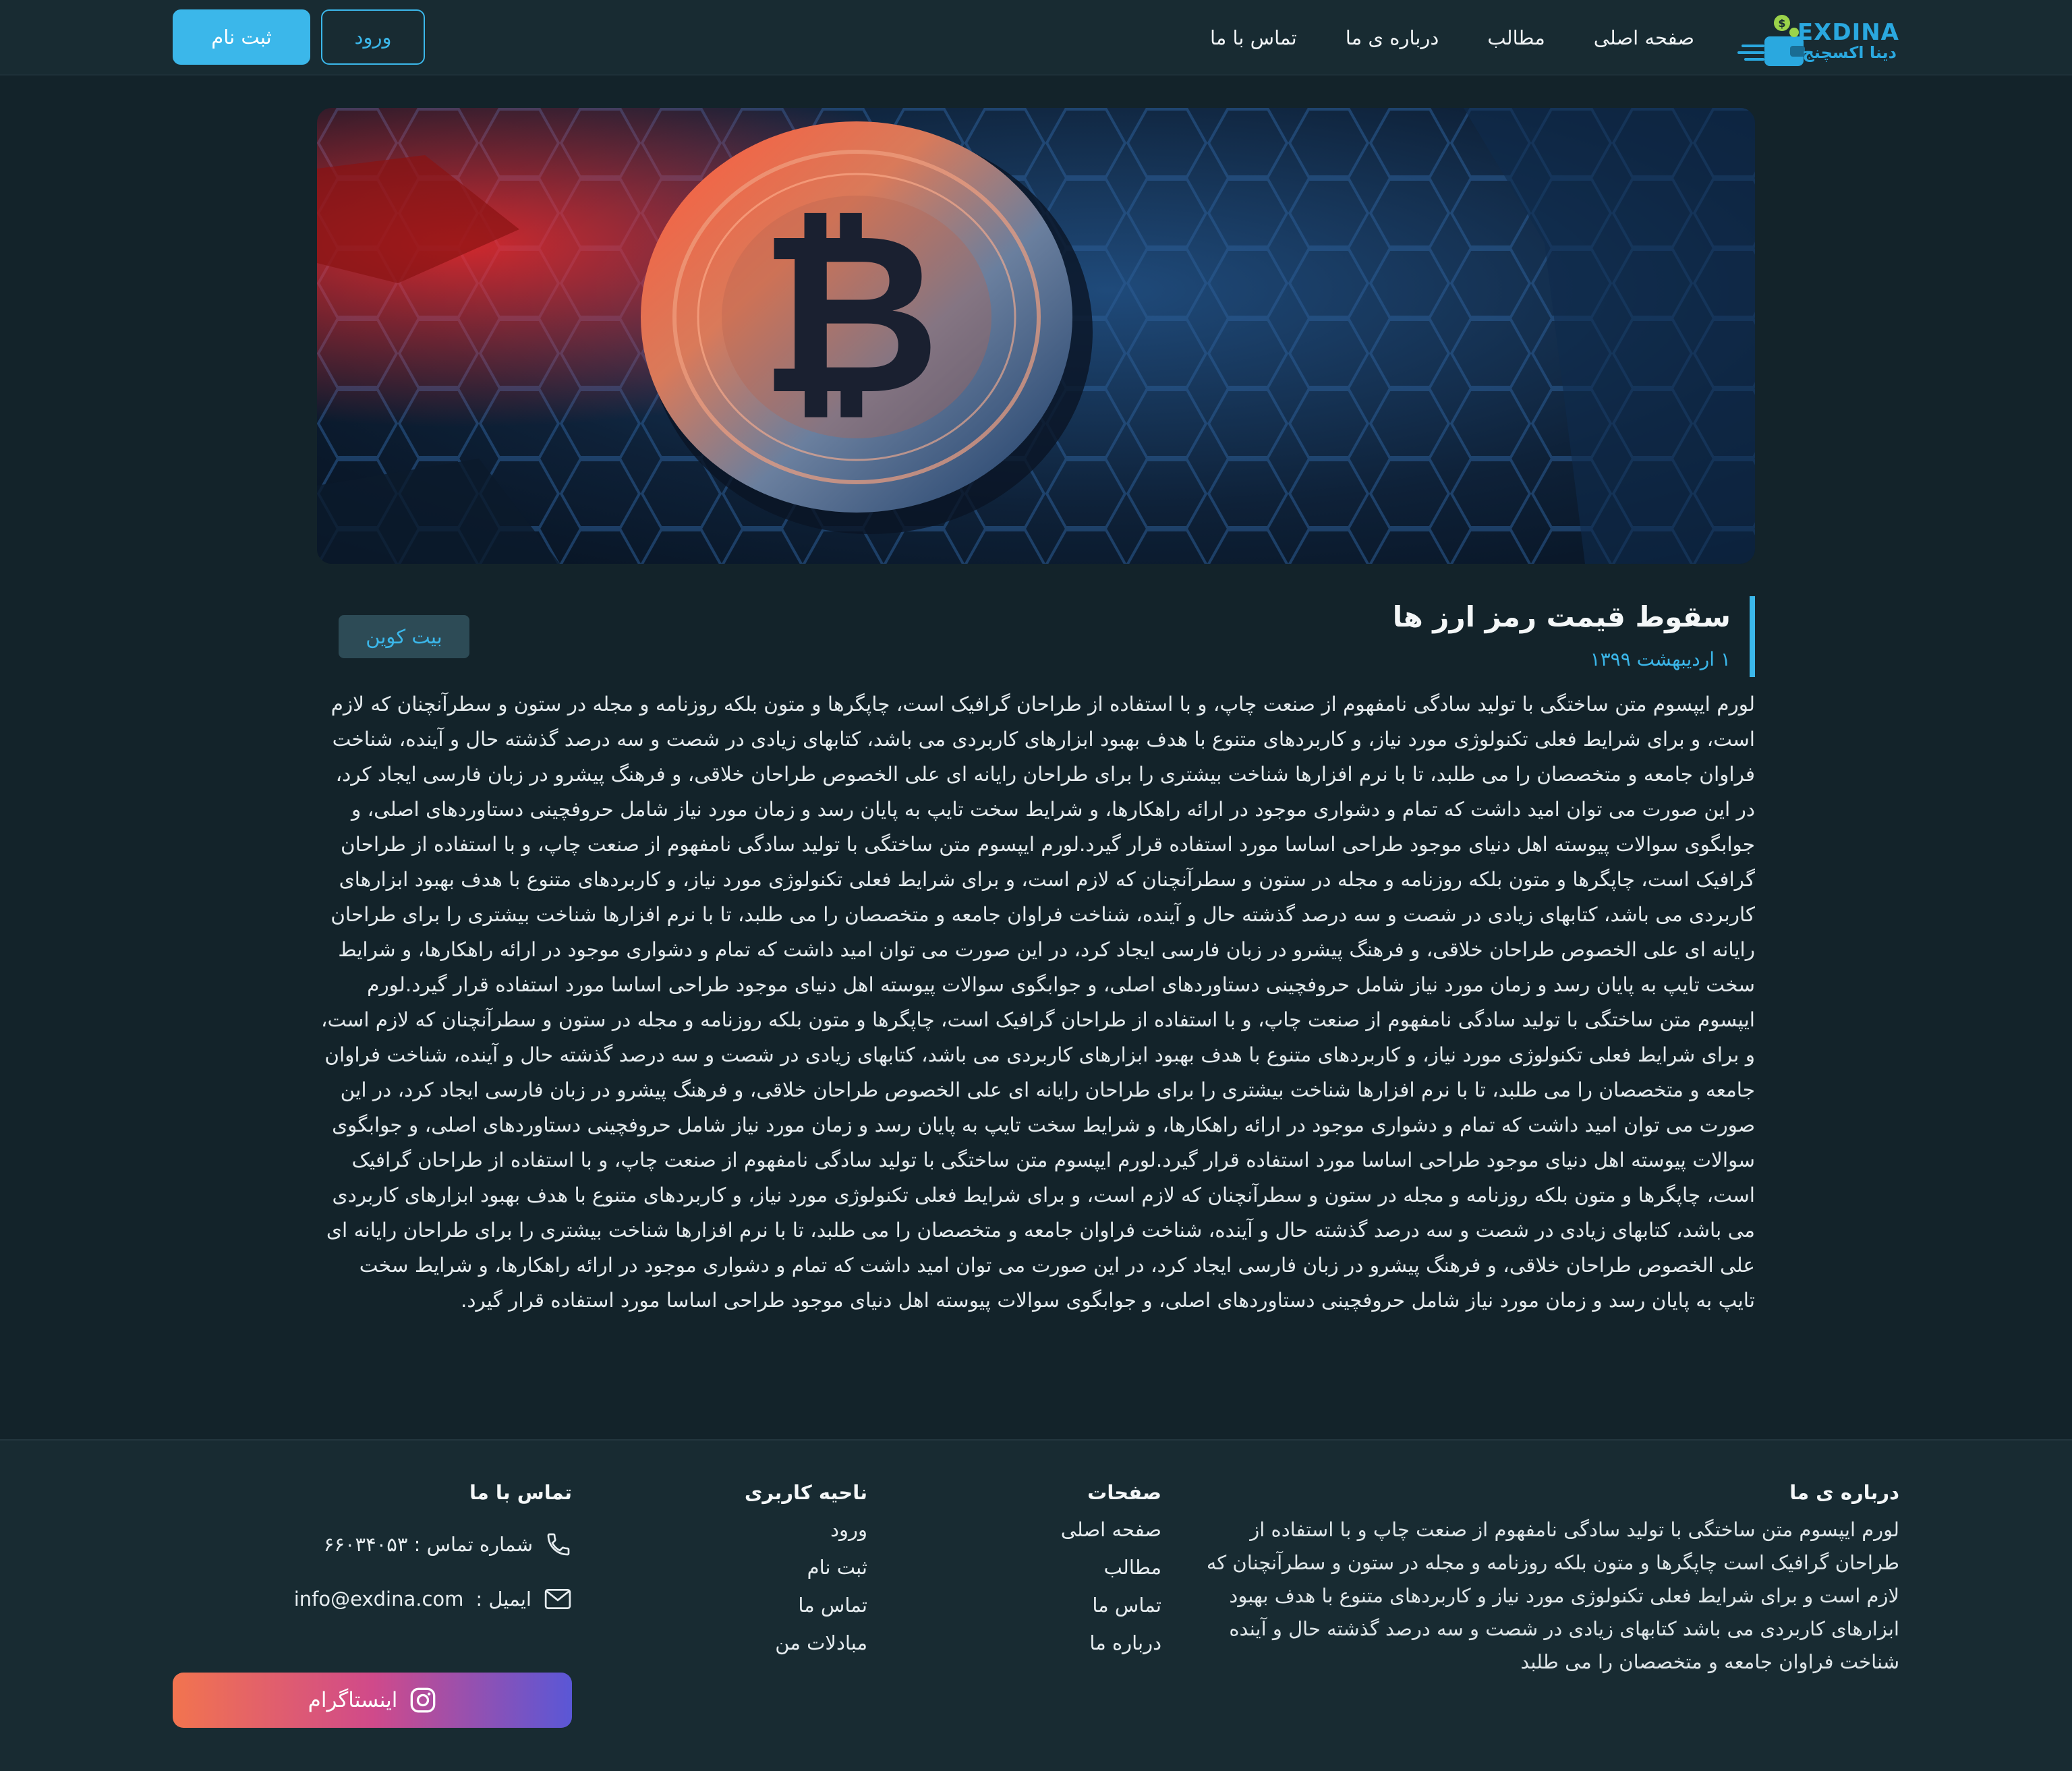 This screenshot has height=1771, width=2072. What do you see at coordinates (1561, 616) in the screenshot?
I see `article-title: سقوط قیمت رمز ارز ها` at bounding box center [1561, 616].